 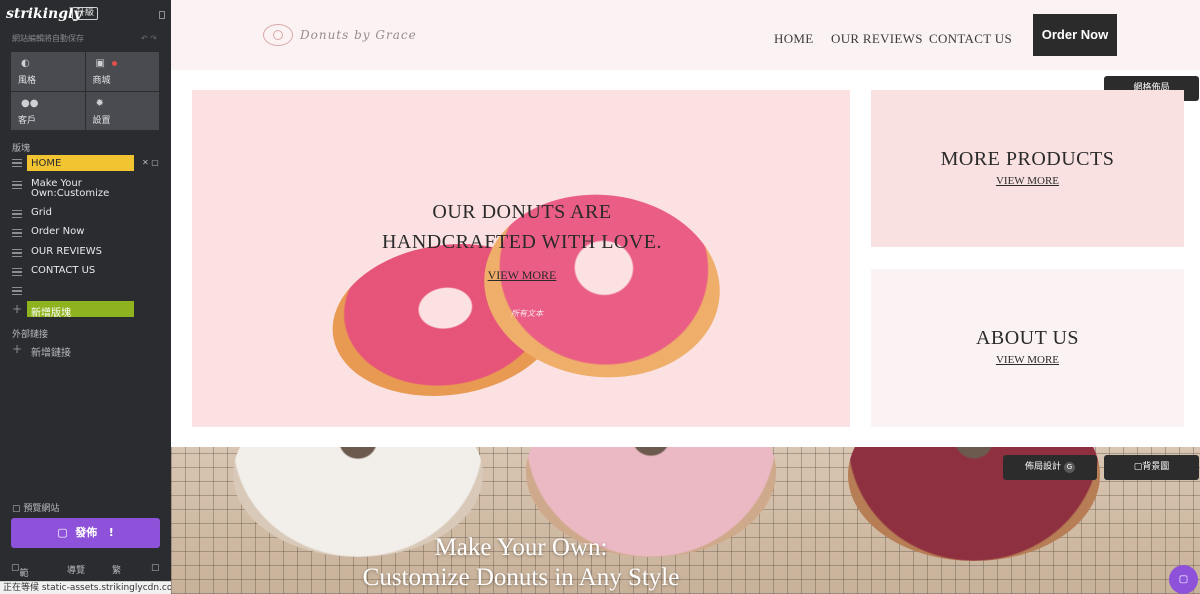 I want to click on section-tools-icon: ✕ ▢, so click(x=150, y=162).